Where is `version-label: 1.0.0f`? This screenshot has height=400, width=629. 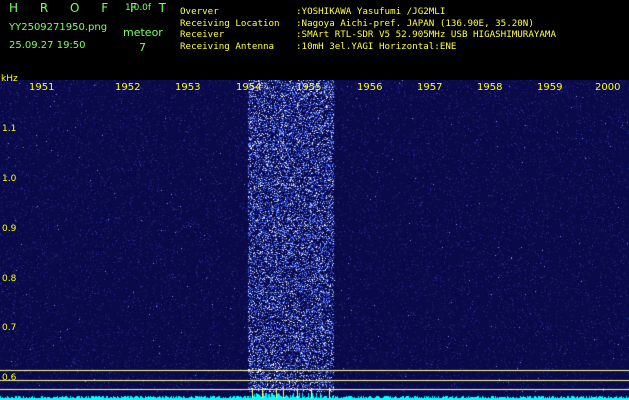
version-label: 1.0.0f is located at coordinates (138, 8).